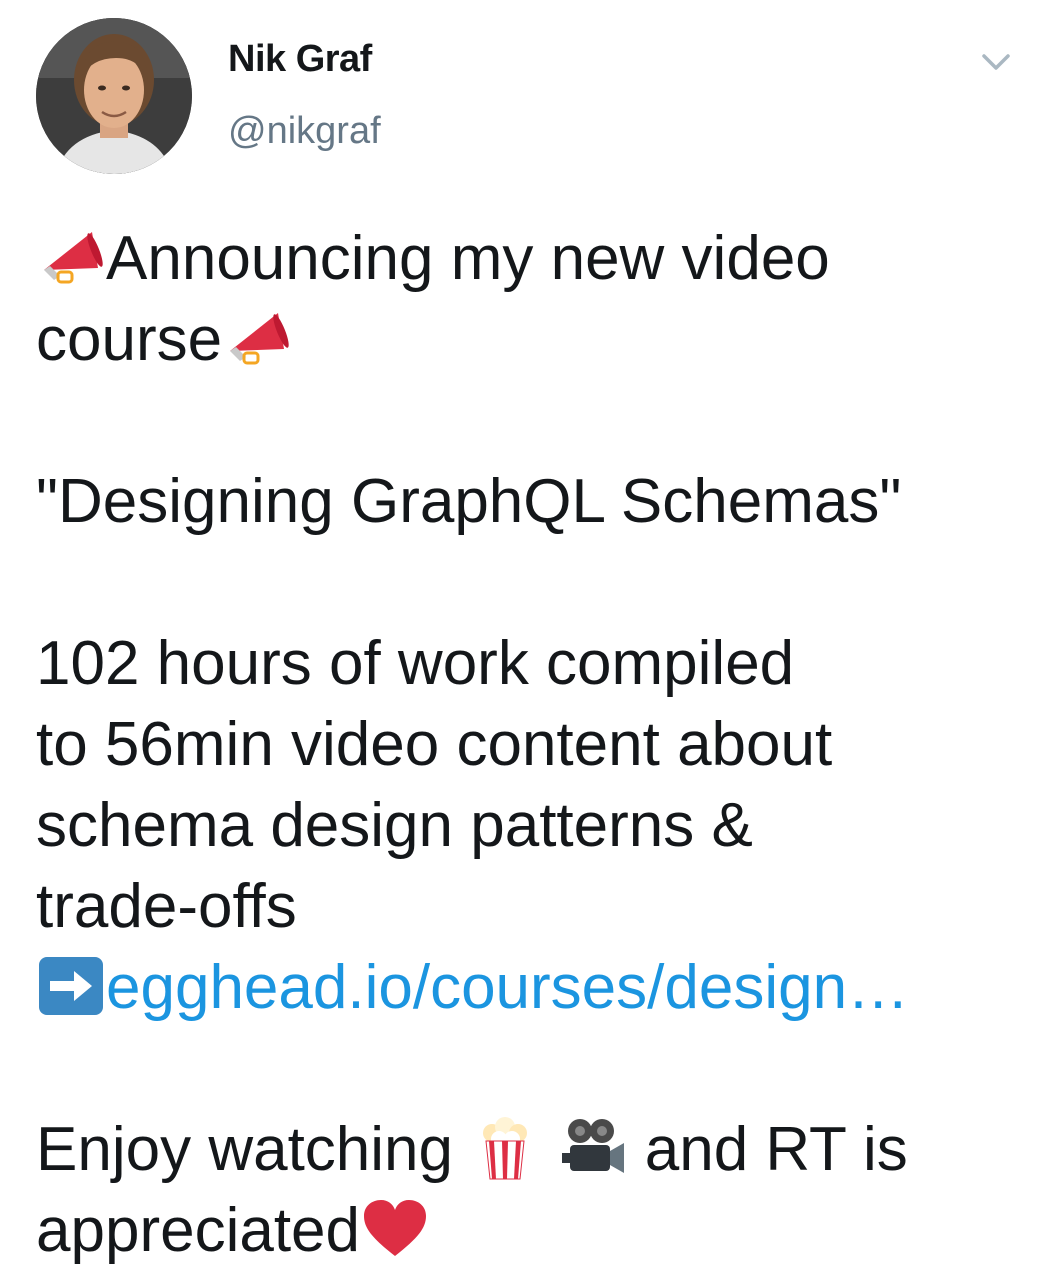 The image size is (1046, 1280). I want to click on text-line: trade-offs, so click(166, 906).